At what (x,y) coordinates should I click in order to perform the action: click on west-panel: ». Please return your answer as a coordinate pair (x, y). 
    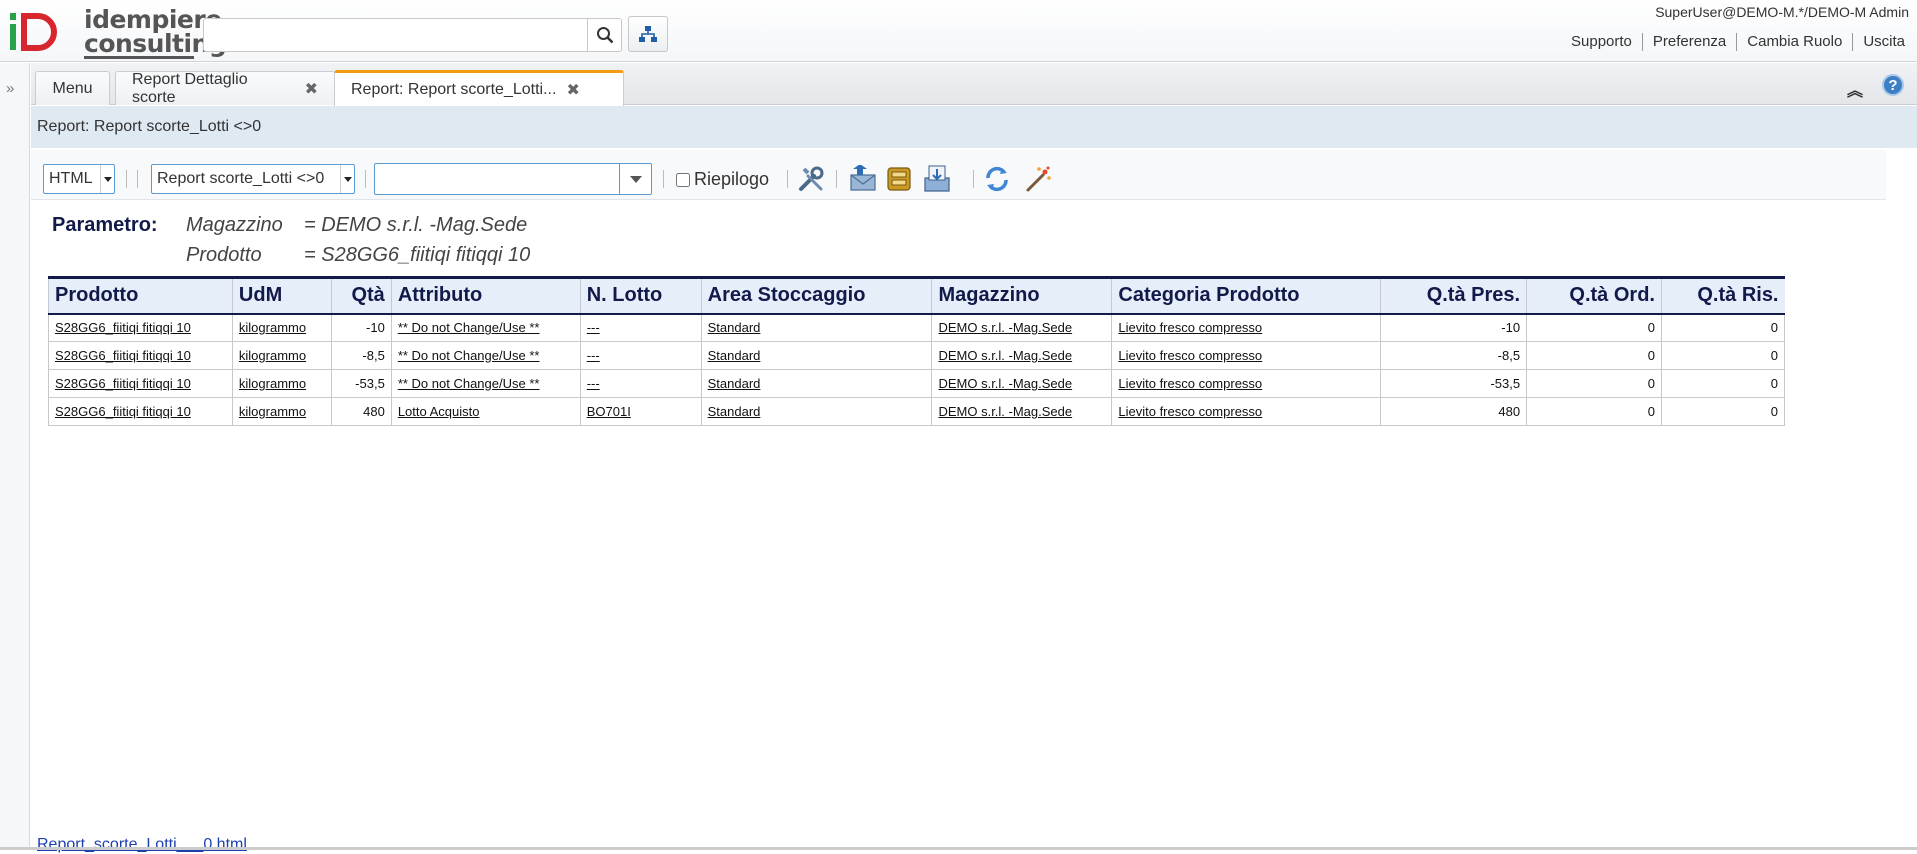
    Looking at the image, I should click on (15, 456).